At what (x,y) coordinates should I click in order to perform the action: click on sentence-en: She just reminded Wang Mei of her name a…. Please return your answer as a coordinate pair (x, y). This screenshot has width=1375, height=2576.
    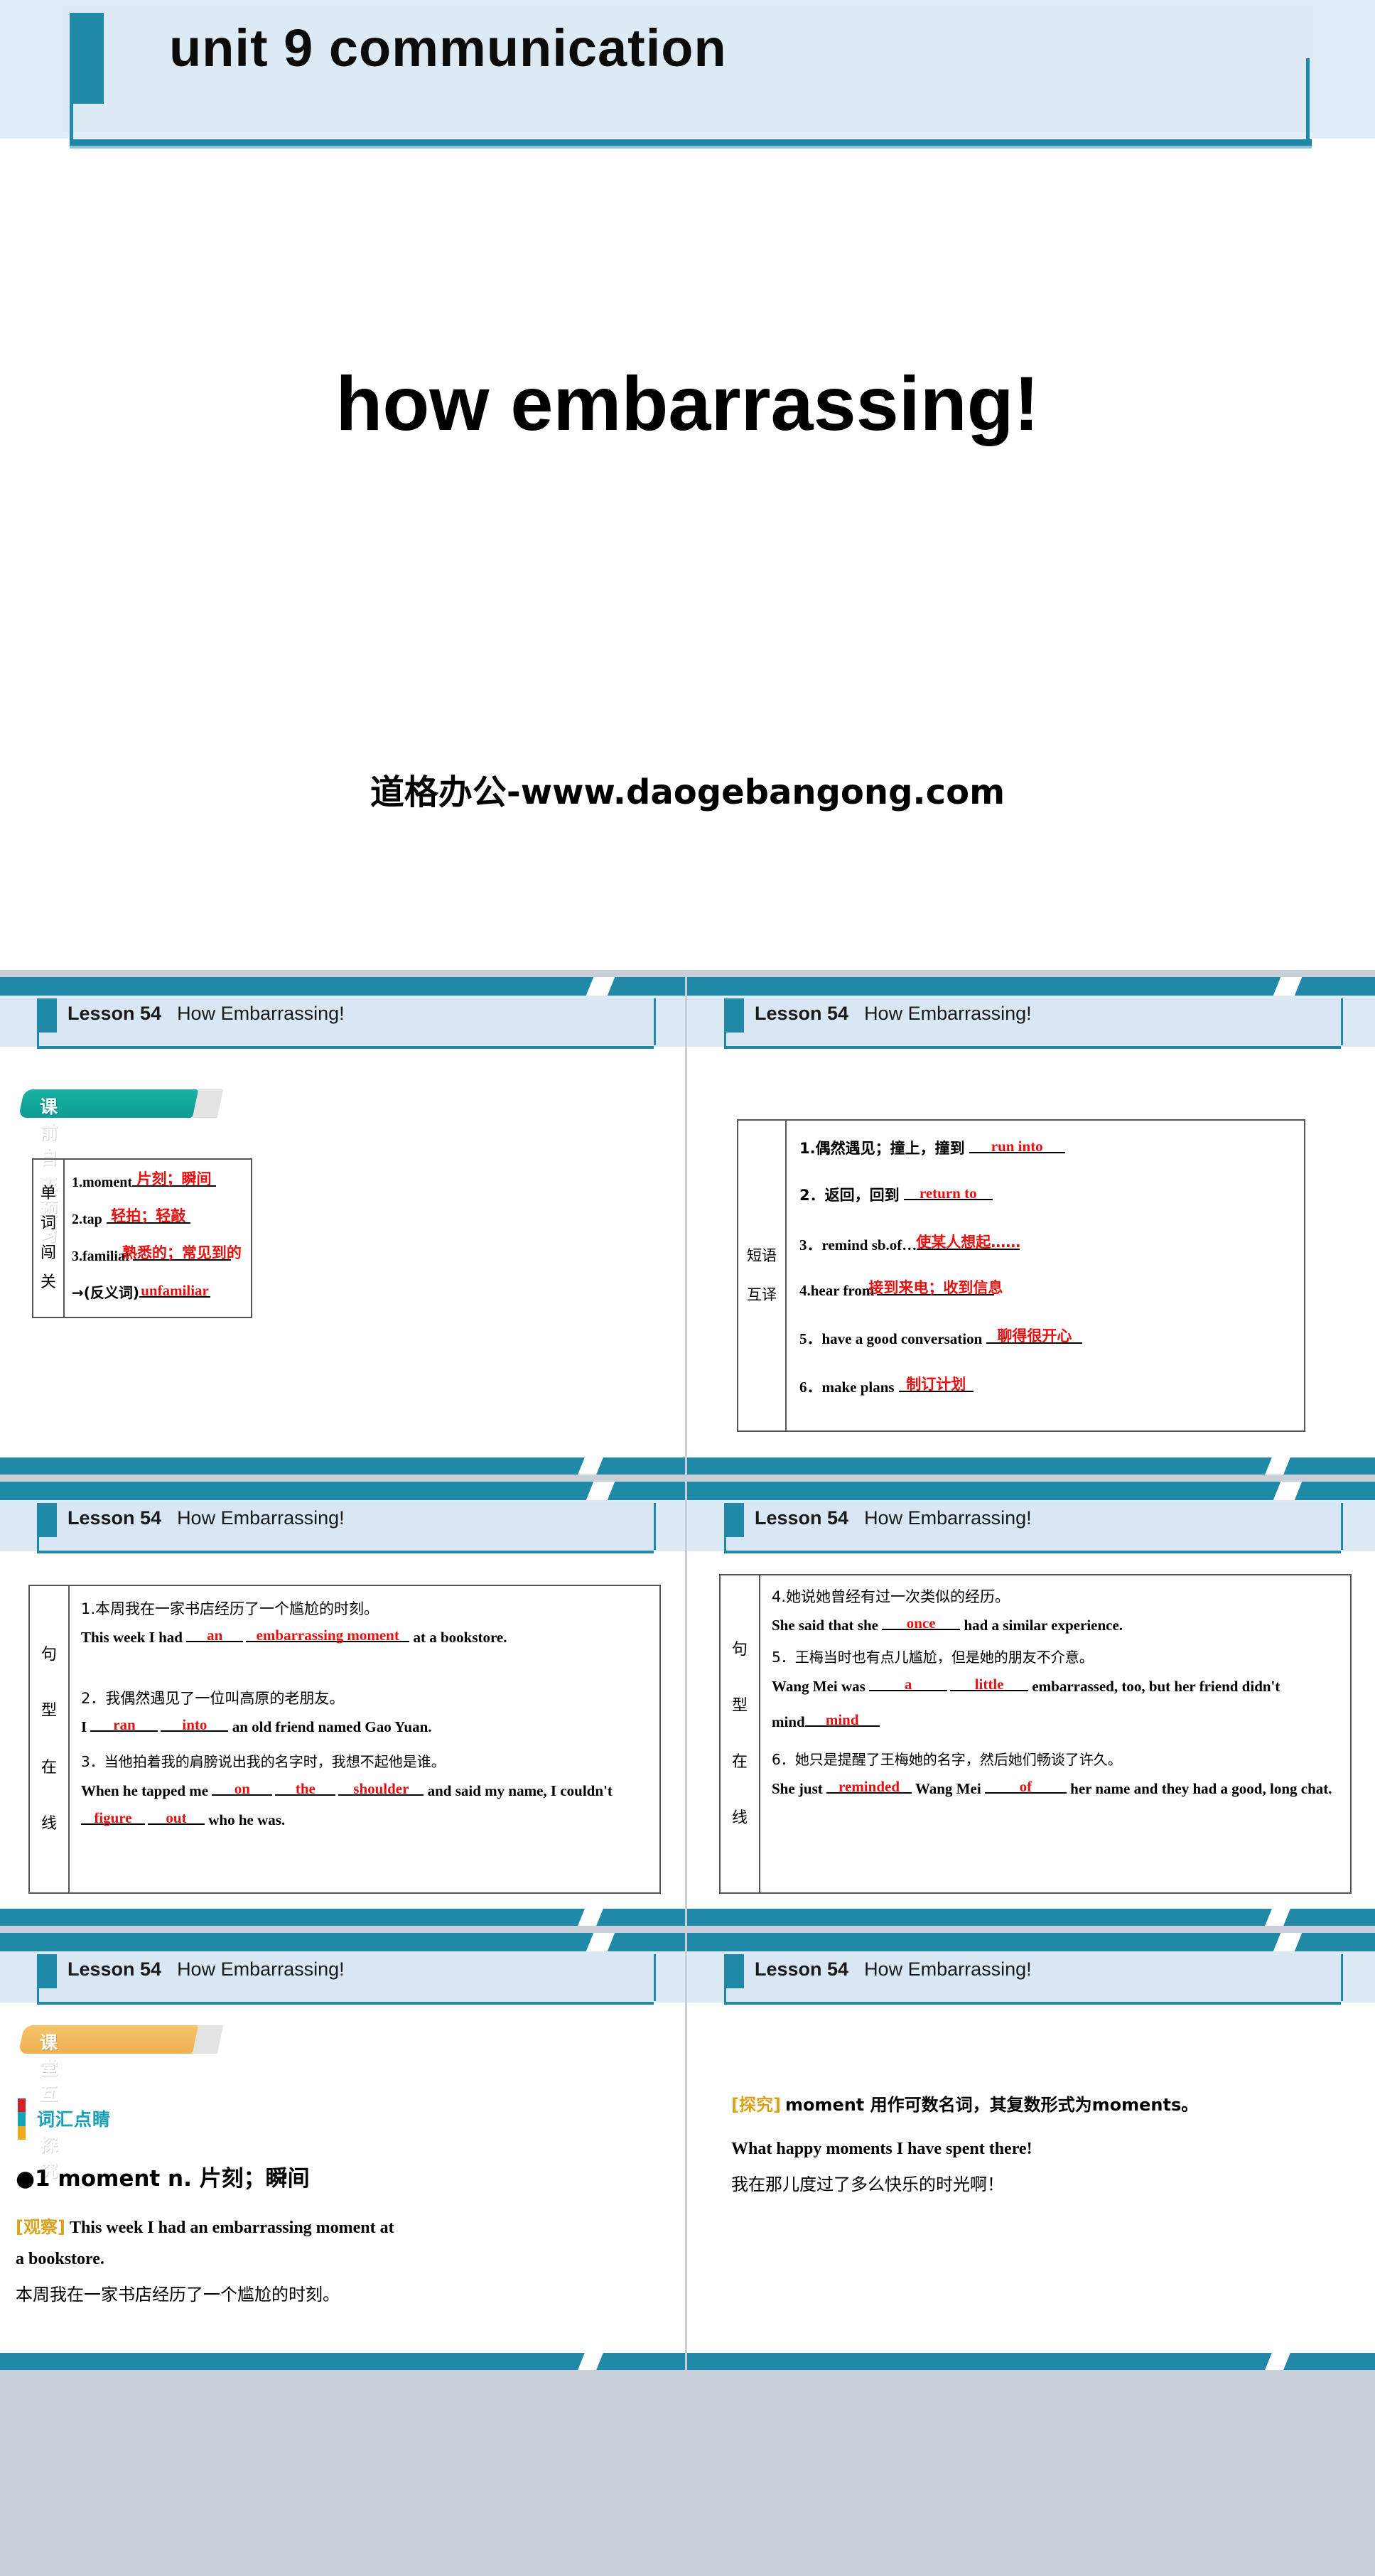
    Looking at the image, I should click on (1073, 1789).